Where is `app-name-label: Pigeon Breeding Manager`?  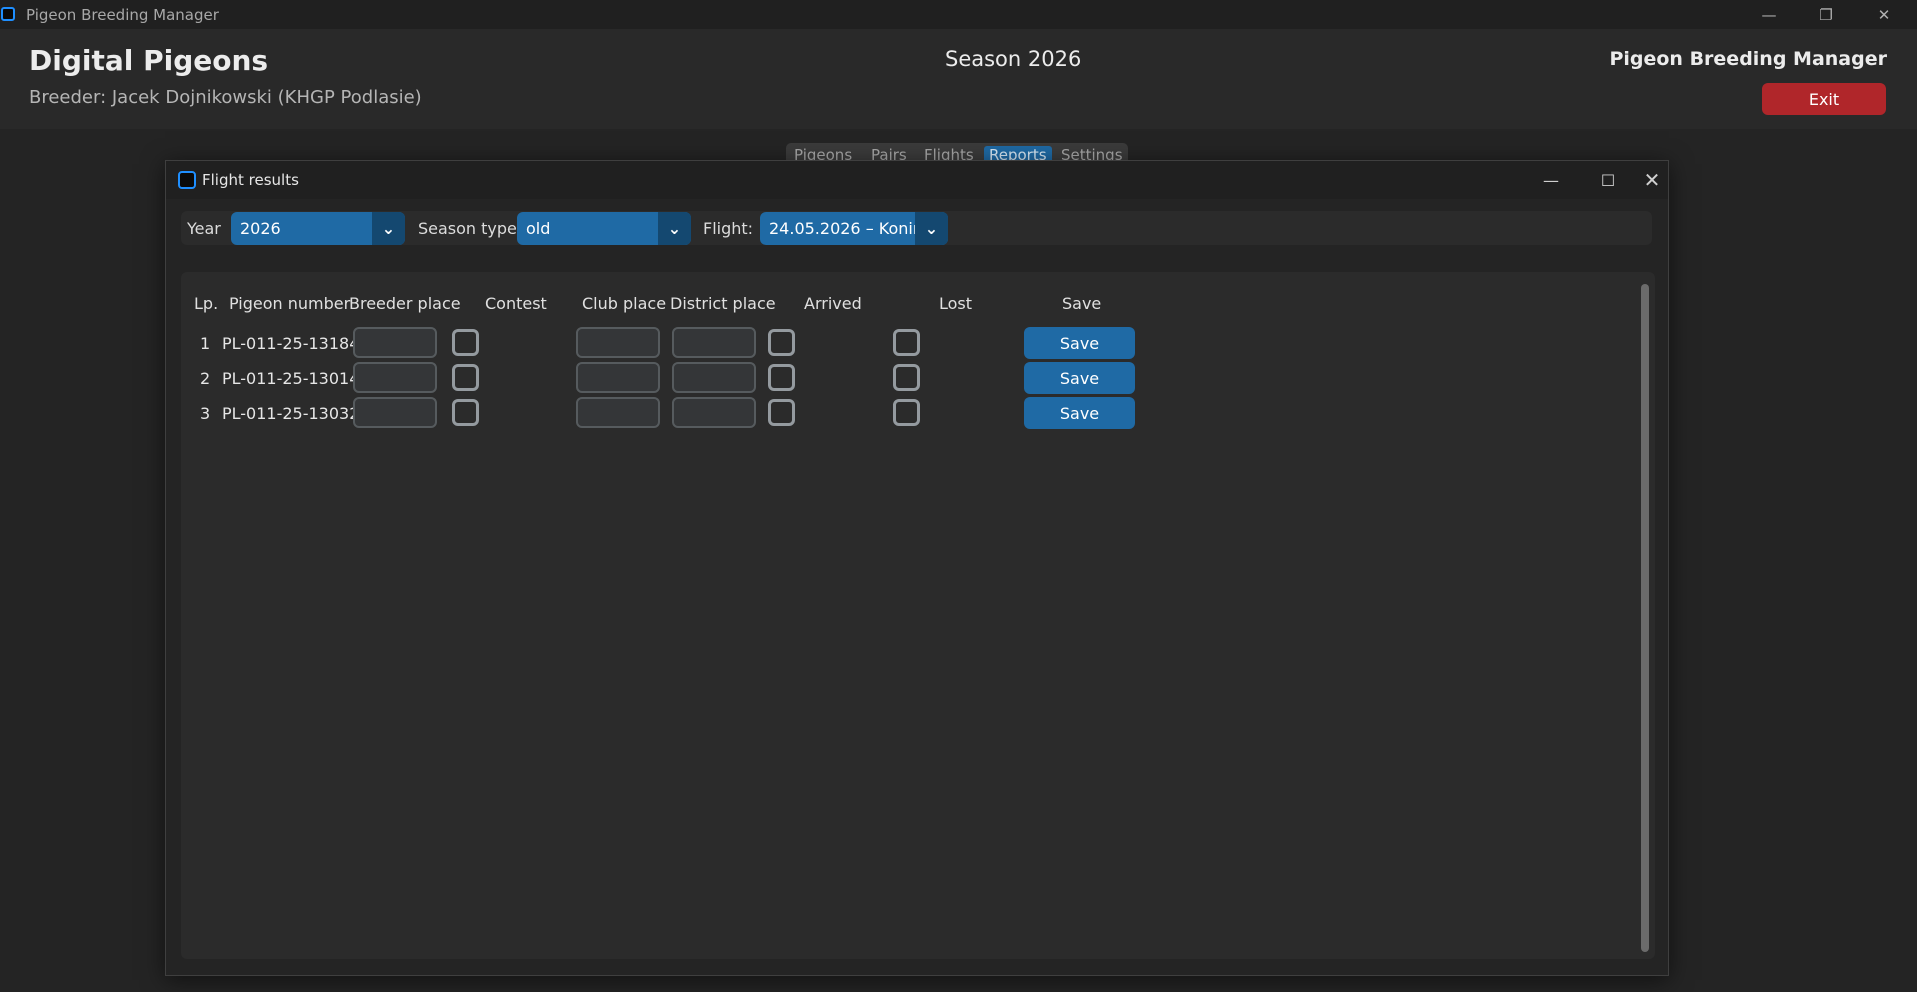 app-name-label: Pigeon Breeding Manager is located at coordinates (1748, 59).